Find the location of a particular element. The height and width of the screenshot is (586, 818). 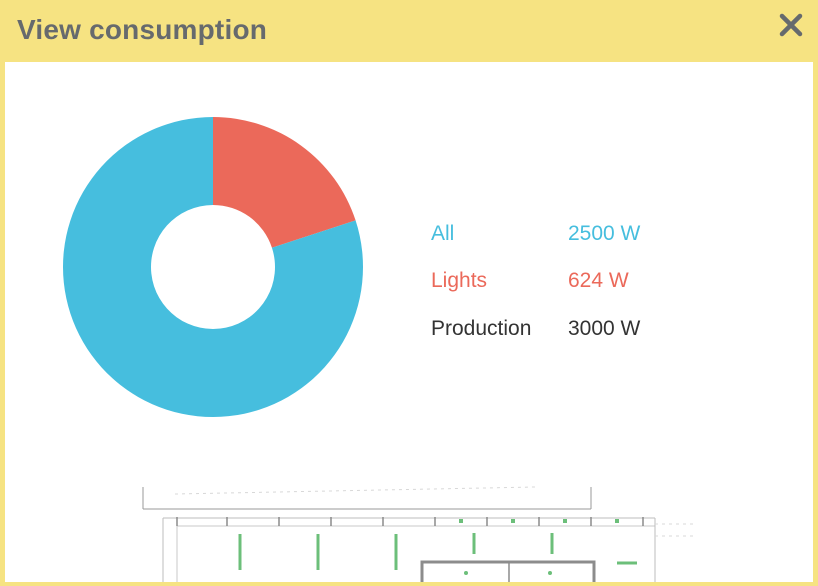

close-icon is located at coordinates (791, 25).